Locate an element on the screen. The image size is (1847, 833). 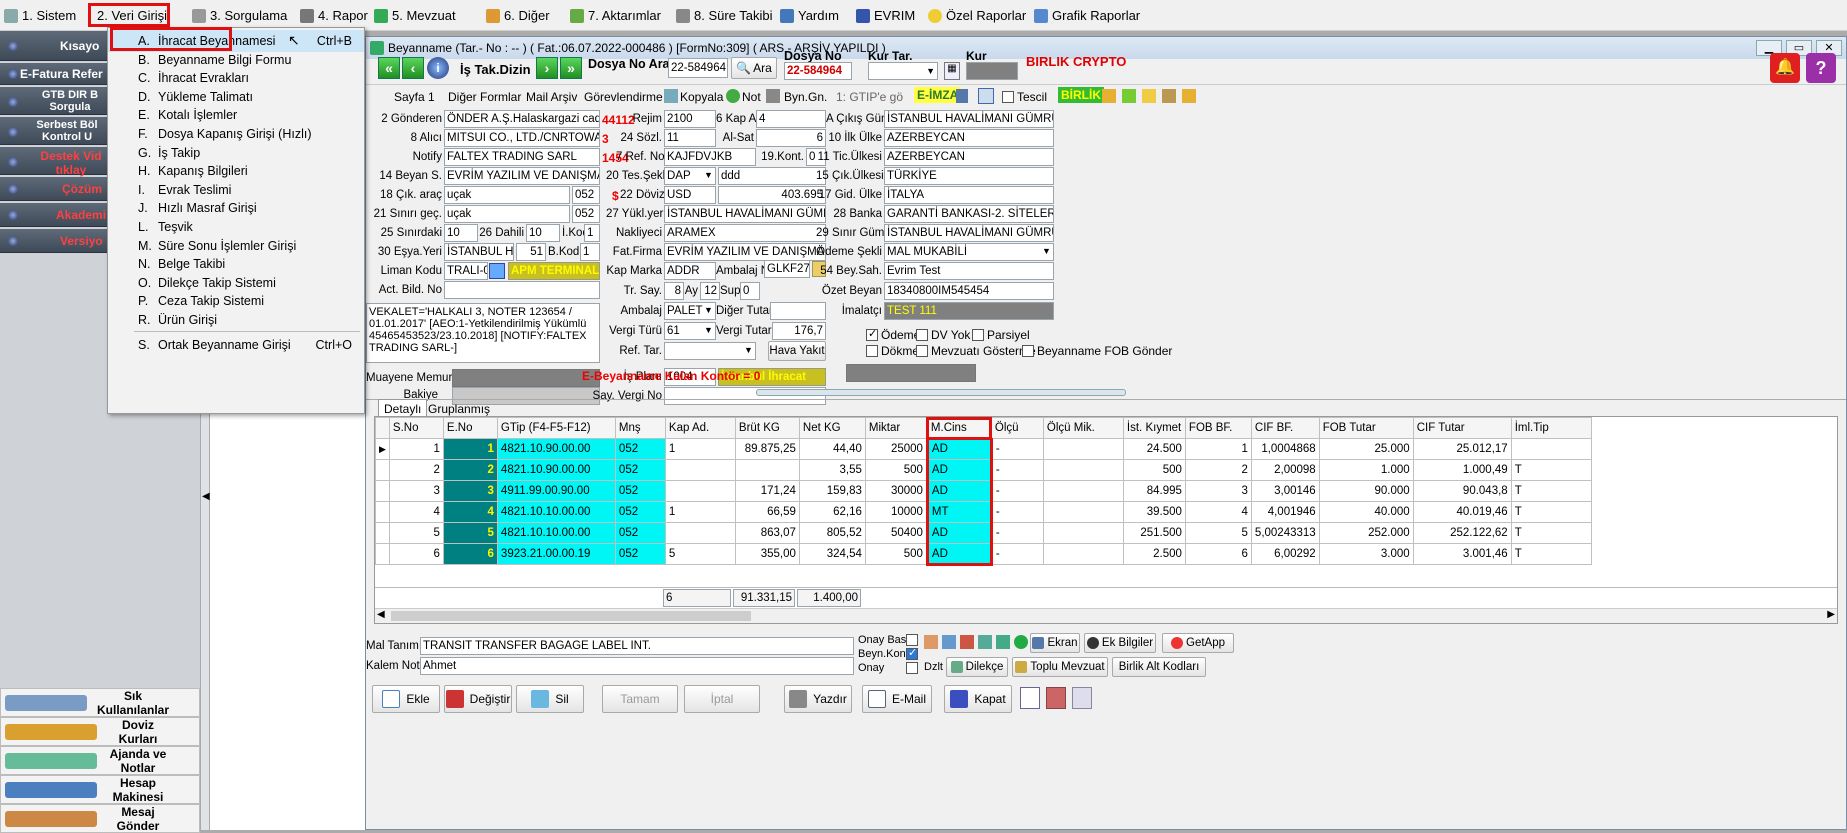
beyan-field: EVRİM YAZILIM VE DANIŞMANLIK is located at coordinates (522, 176).